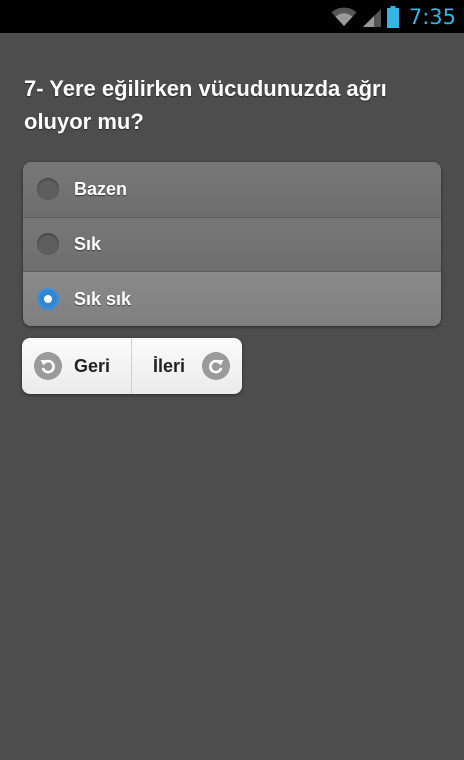 The height and width of the screenshot is (760, 464). I want to click on navigation-buttons: Geri İleri, so click(132, 366).